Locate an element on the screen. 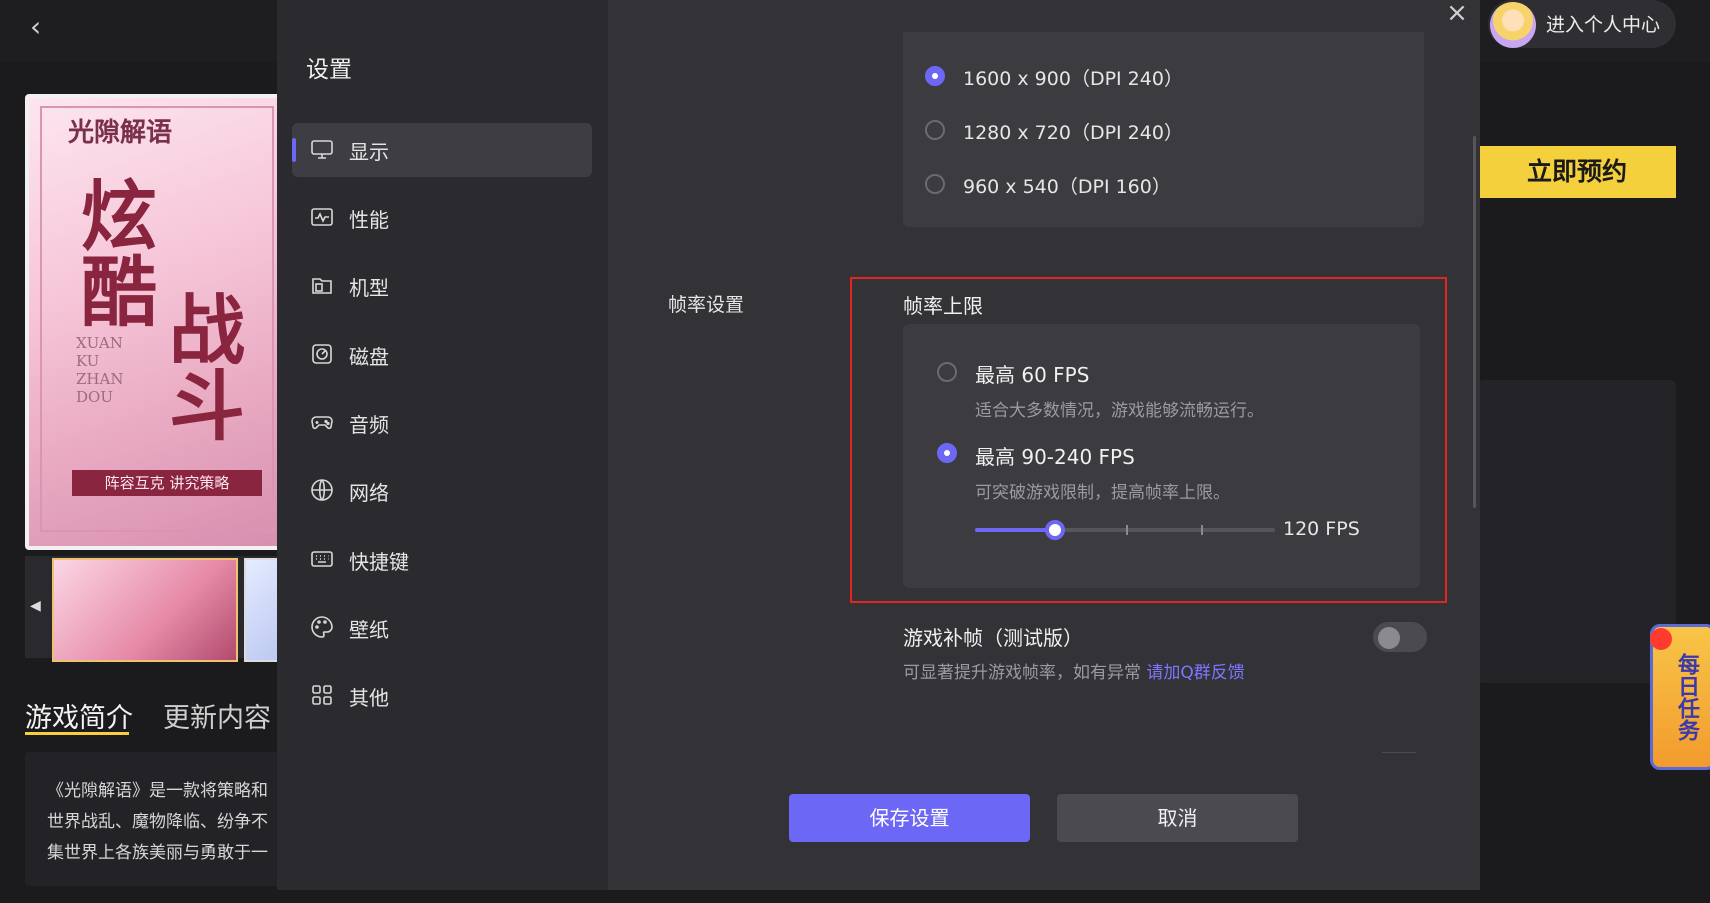  description-line: 世界战乱、魔物降临、纷争不 is located at coordinates (157, 822).